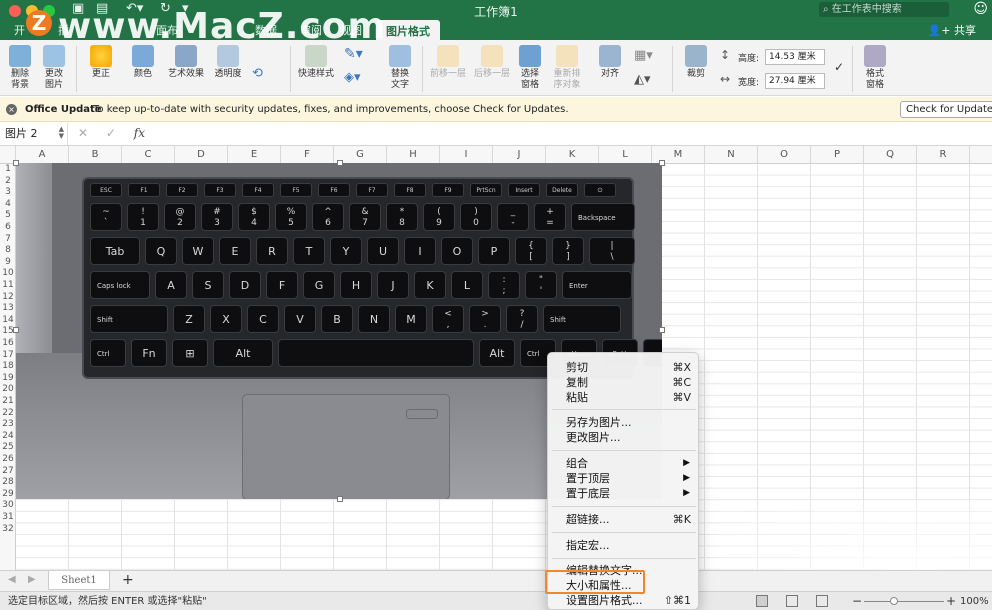  Describe the element at coordinates (128, 580) in the screenshot. I see `add-sheet-icon: +` at that location.